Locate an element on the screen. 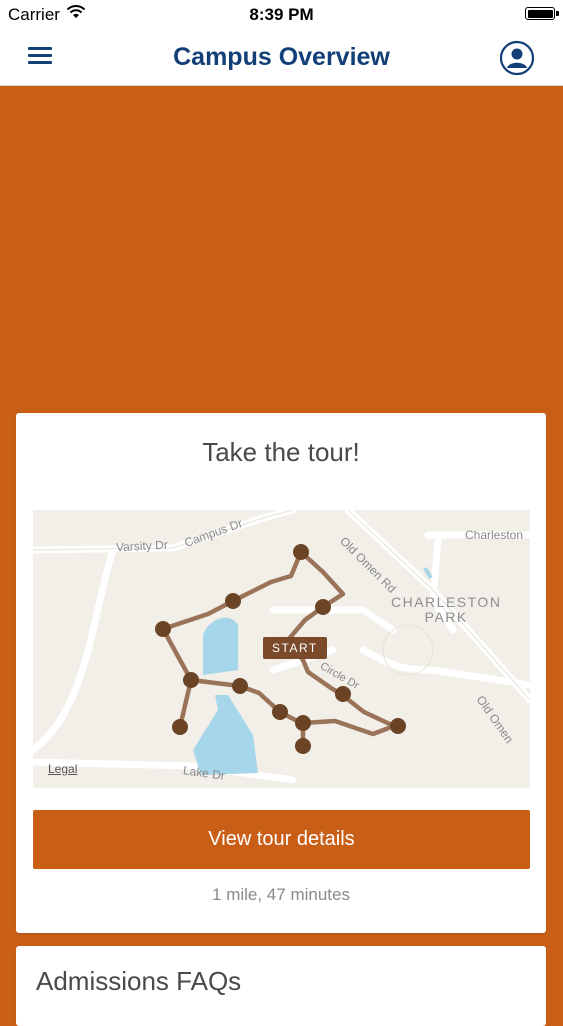 The image size is (563, 1026). battery-icon is located at coordinates (542, 13).